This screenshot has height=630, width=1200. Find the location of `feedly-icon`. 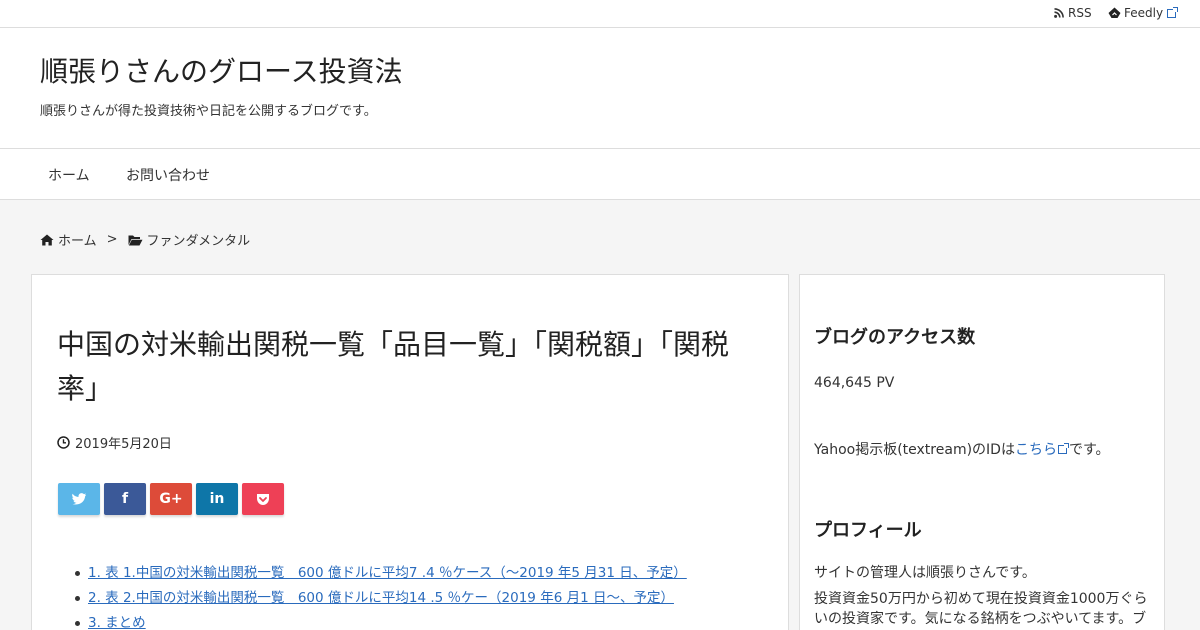

feedly-icon is located at coordinates (1114, 12).